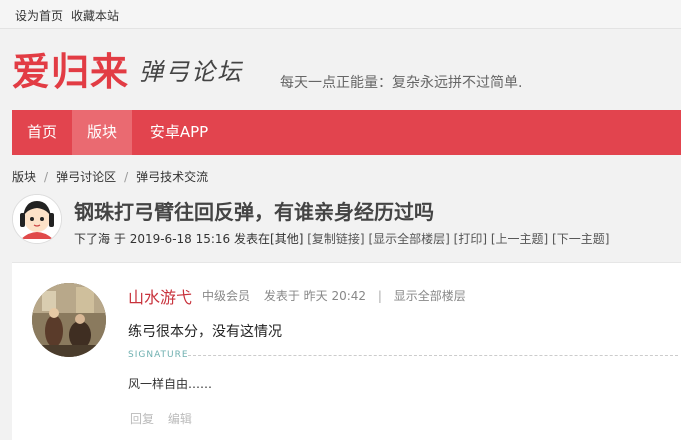 The width and height of the screenshot is (681, 440). What do you see at coordinates (158, 355) in the screenshot?
I see `signature-label: SIGNATURE` at bounding box center [158, 355].